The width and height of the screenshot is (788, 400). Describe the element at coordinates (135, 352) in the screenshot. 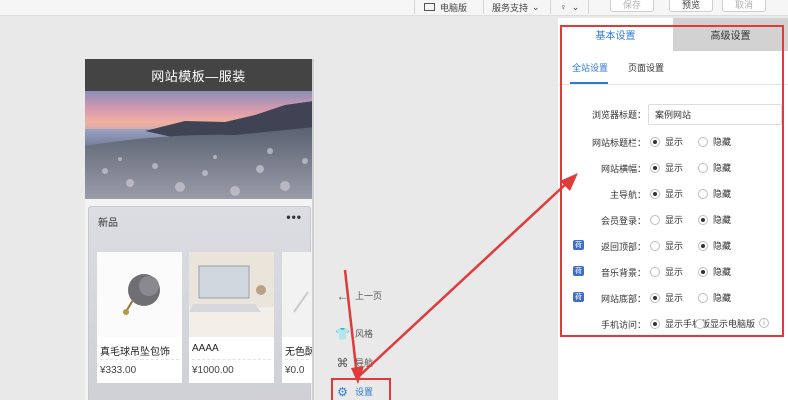

I see `product-name: 真毛球吊坠包饰` at that location.